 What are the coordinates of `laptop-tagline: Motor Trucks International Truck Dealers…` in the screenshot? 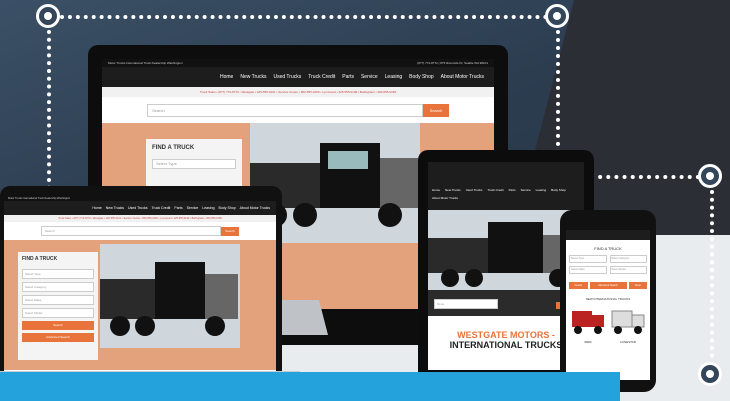 It's located at (39, 198).